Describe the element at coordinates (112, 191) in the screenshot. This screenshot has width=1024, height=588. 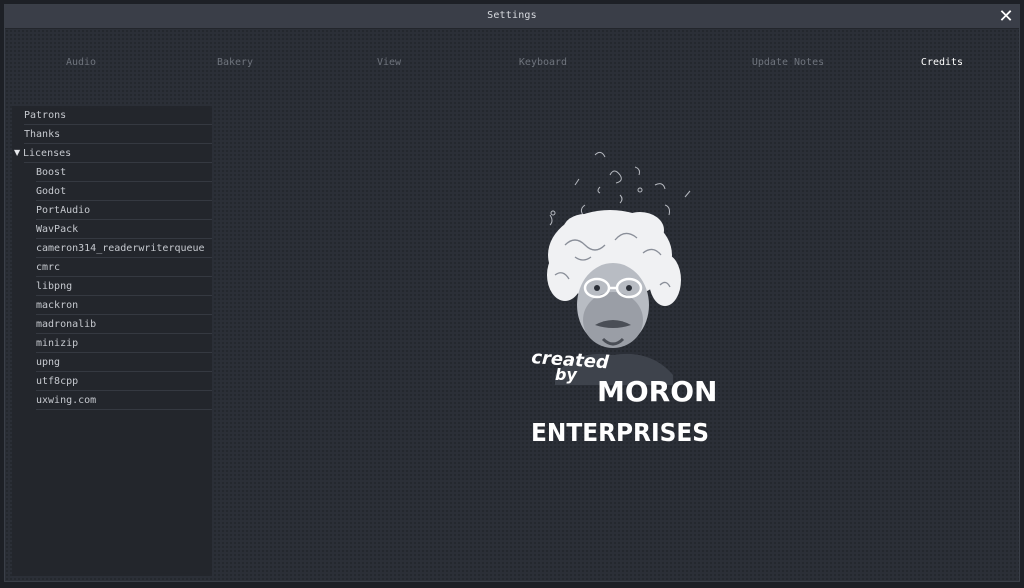
I see `tree-item-license-godot: Godot` at that location.